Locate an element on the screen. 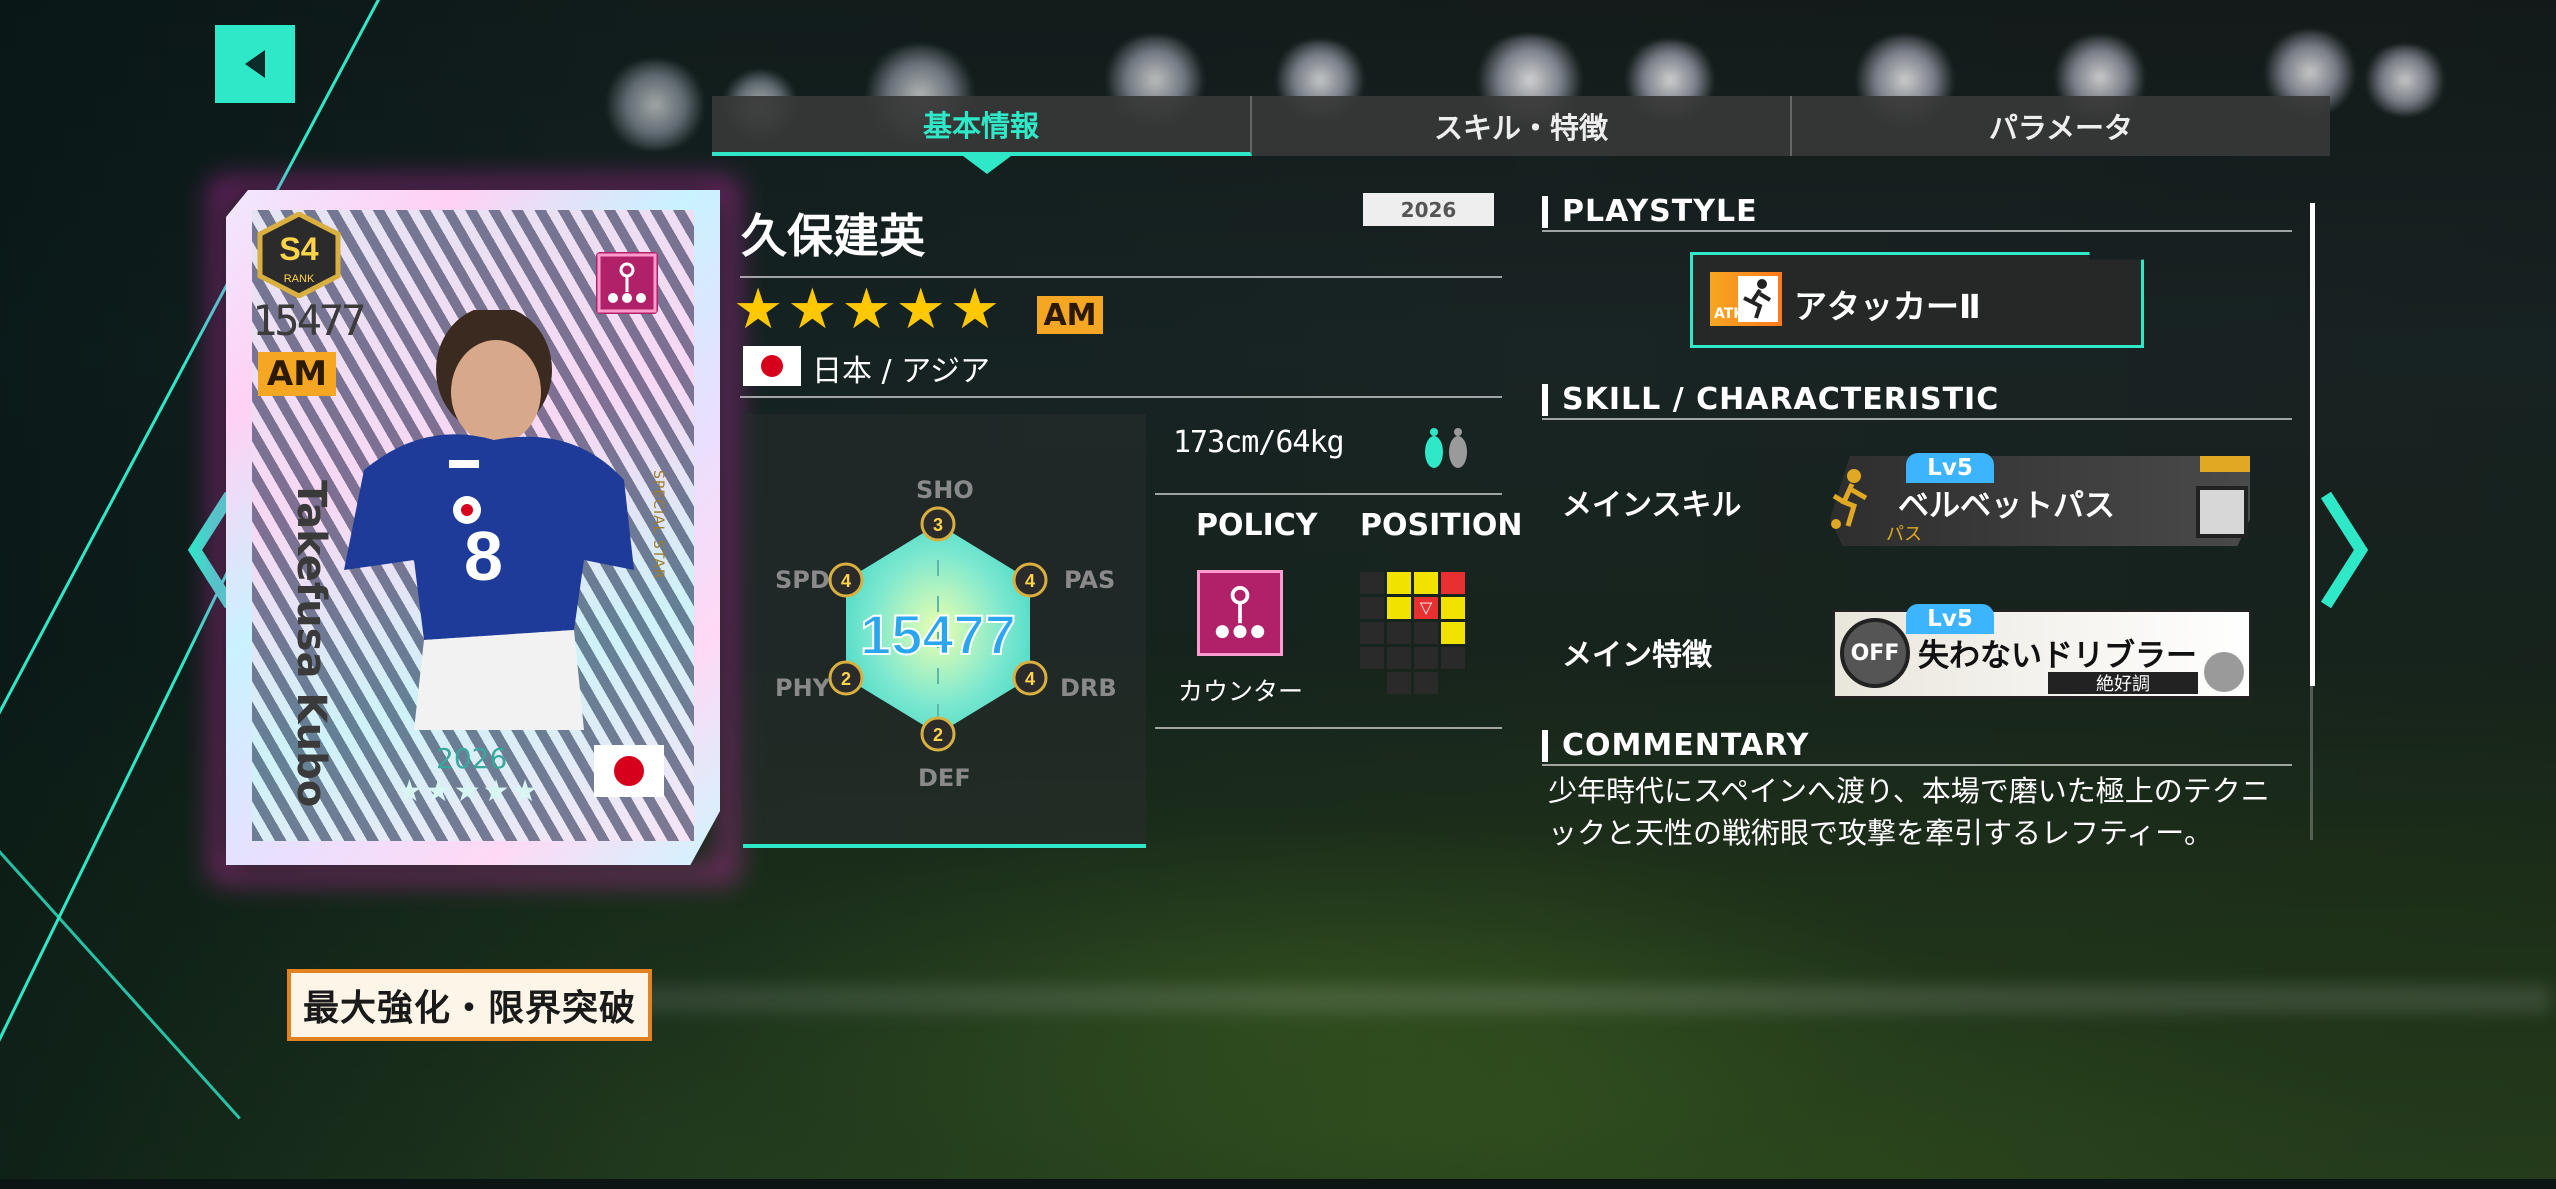 The width and height of the screenshot is (2556, 1189). card-year: 2026 is located at coordinates (472, 758).